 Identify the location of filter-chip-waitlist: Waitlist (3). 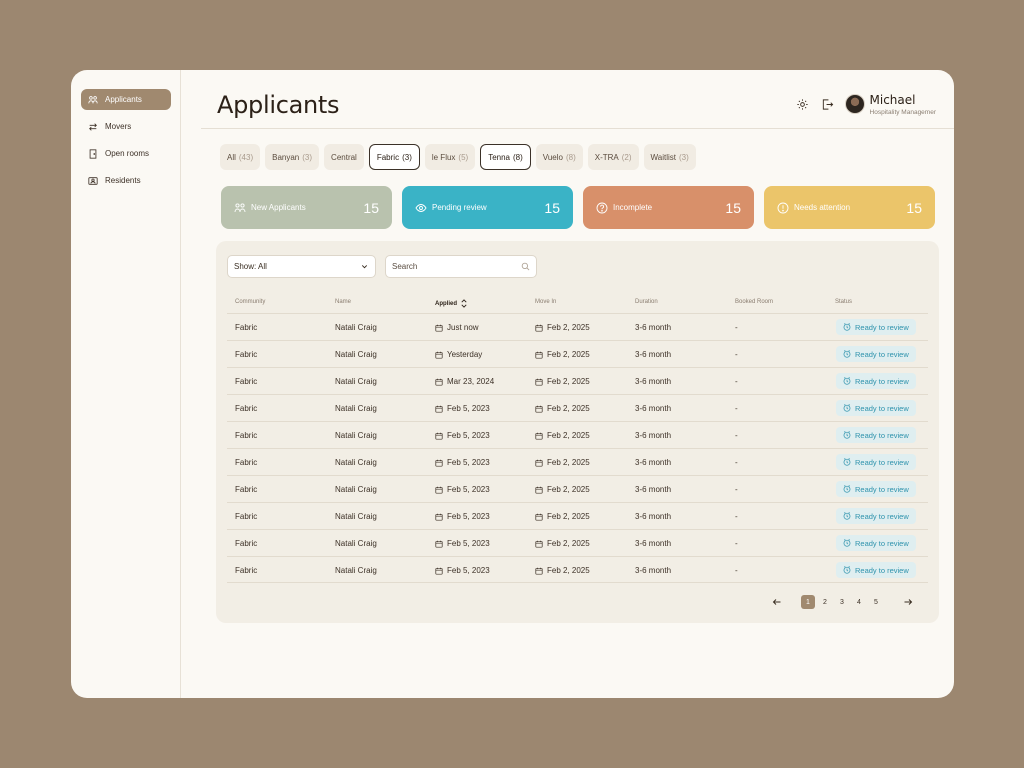
(669, 157).